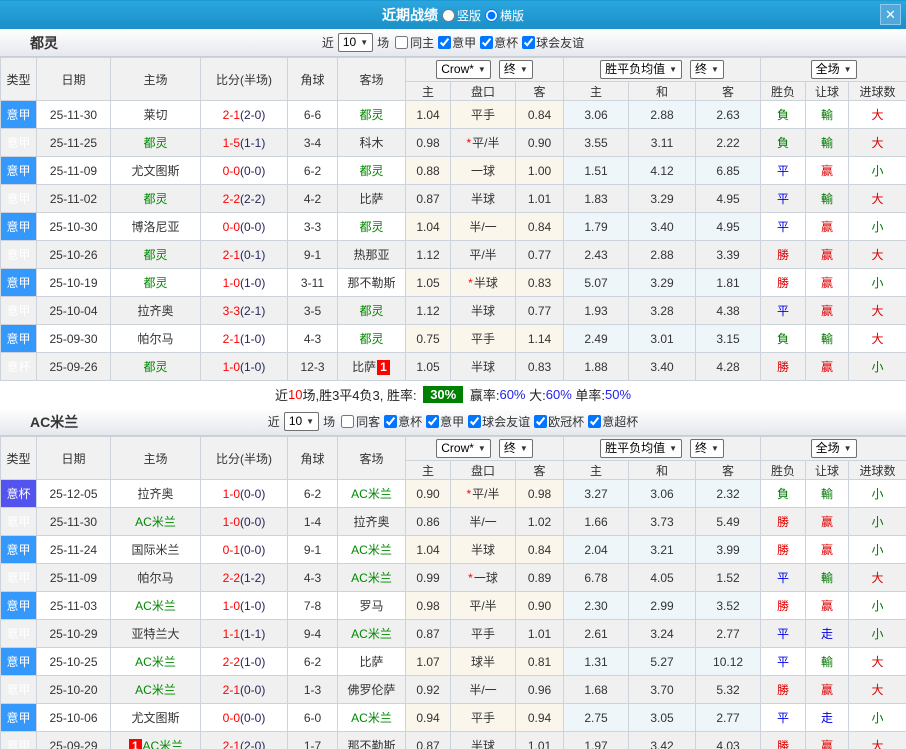 This screenshot has width=906, height=749. Describe the element at coordinates (371, 310) in the screenshot. I see `away-team-cell: 都灵` at that location.